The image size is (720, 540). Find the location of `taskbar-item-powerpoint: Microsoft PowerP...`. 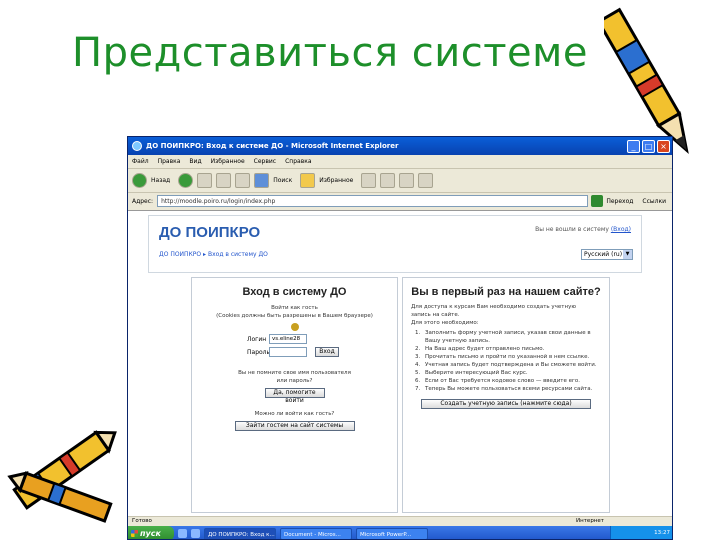

taskbar-item-powerpoint: Microsoft PowerP... is located at coordinates (392, 533).